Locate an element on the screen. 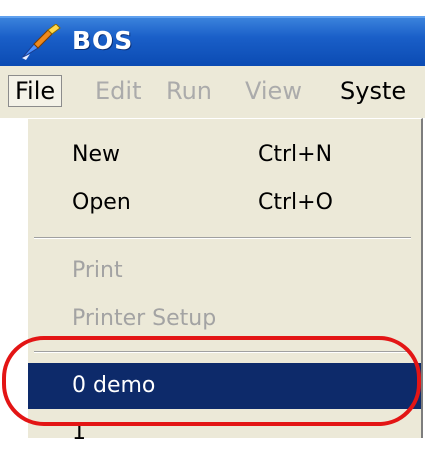 This screenshot has height=455, width=425. menu-item-print: Print is located at coordinates (224, 271).